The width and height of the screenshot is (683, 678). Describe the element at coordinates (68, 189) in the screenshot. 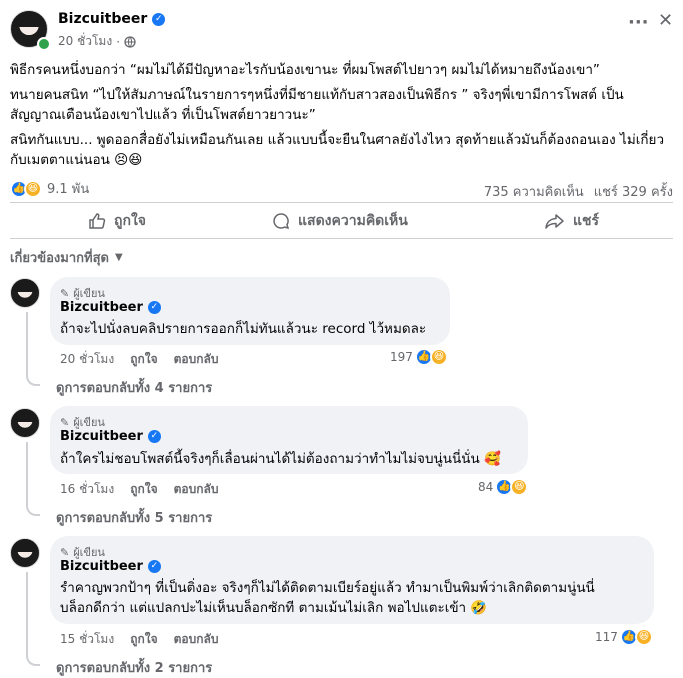

I see `reactions-count: 9.1 พัน` at that location.